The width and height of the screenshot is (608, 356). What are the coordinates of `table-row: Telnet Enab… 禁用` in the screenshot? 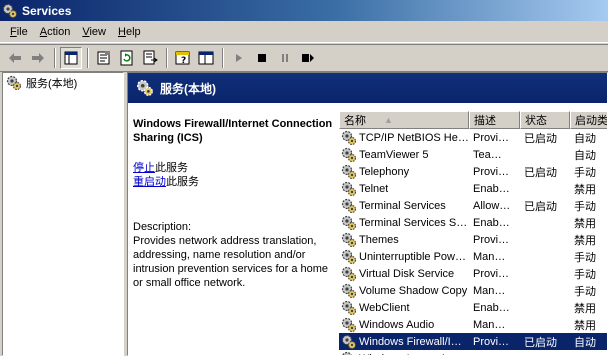 It's located at (473, 188).